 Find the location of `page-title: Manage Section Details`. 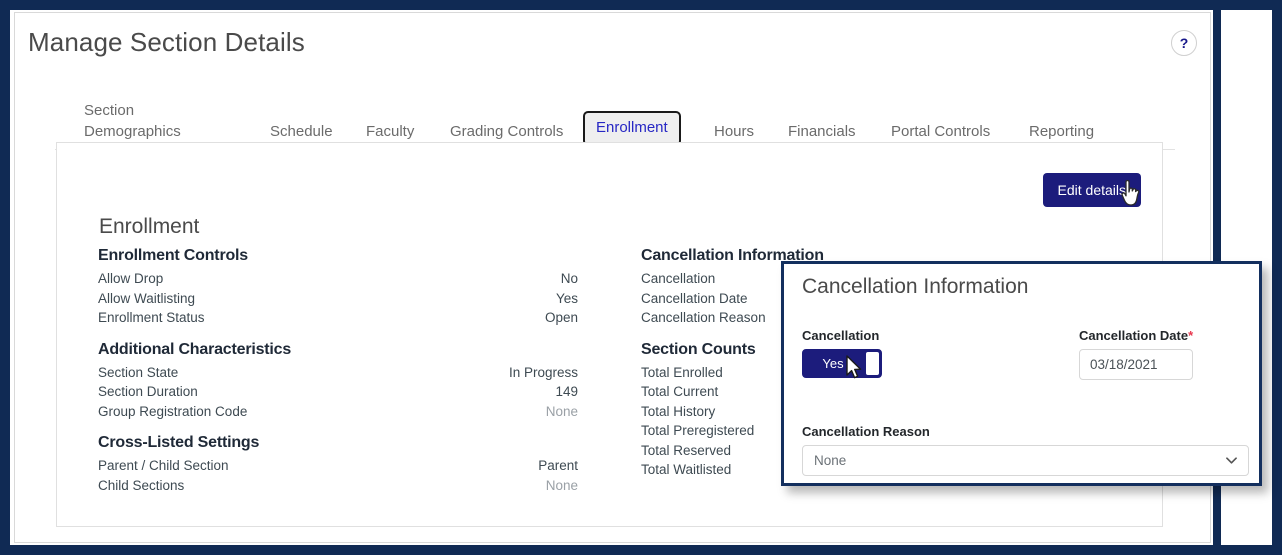

page-title: Manage Section Details is located at coordinates (166, 42).